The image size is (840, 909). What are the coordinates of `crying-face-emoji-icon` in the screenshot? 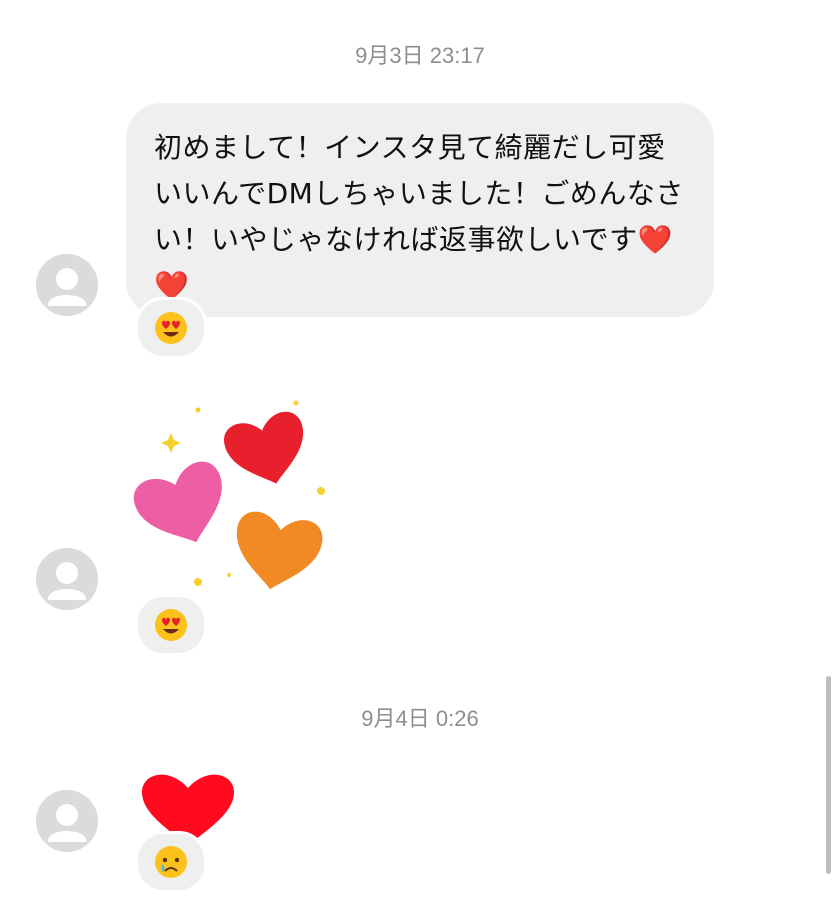 It's located at (171, 862).